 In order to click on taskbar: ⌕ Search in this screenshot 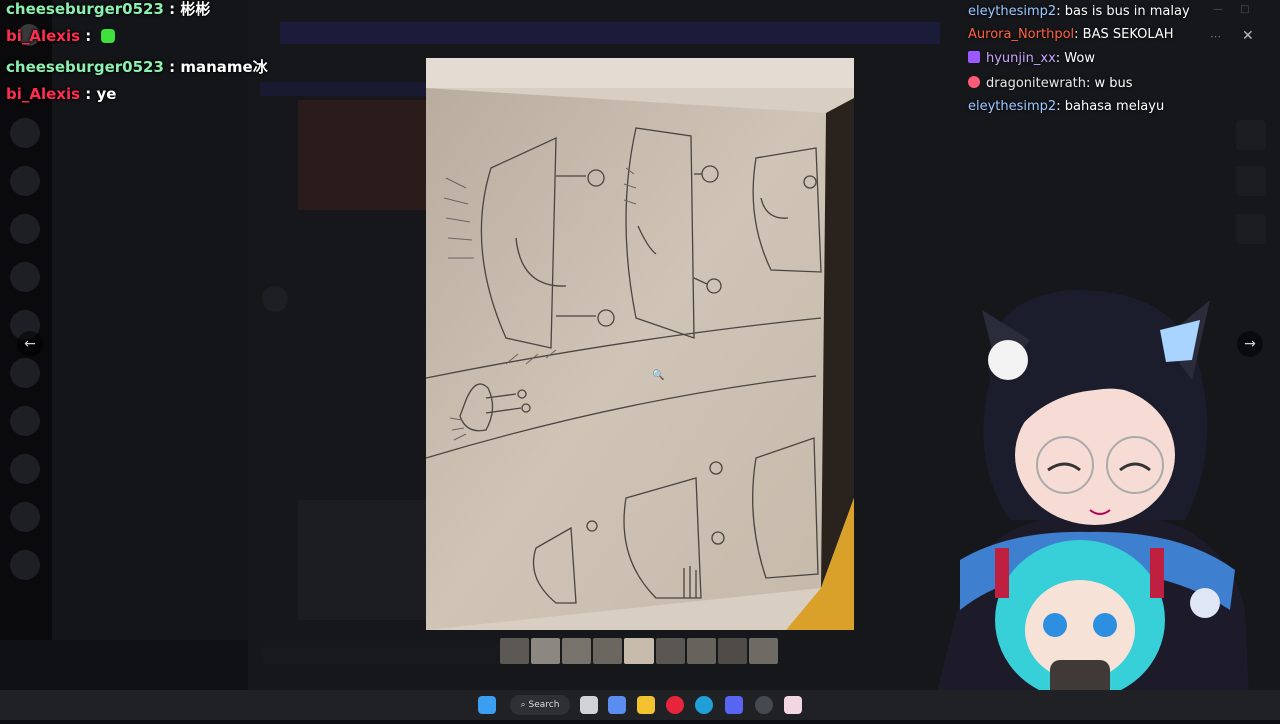, I will do `click(640, 705)`.